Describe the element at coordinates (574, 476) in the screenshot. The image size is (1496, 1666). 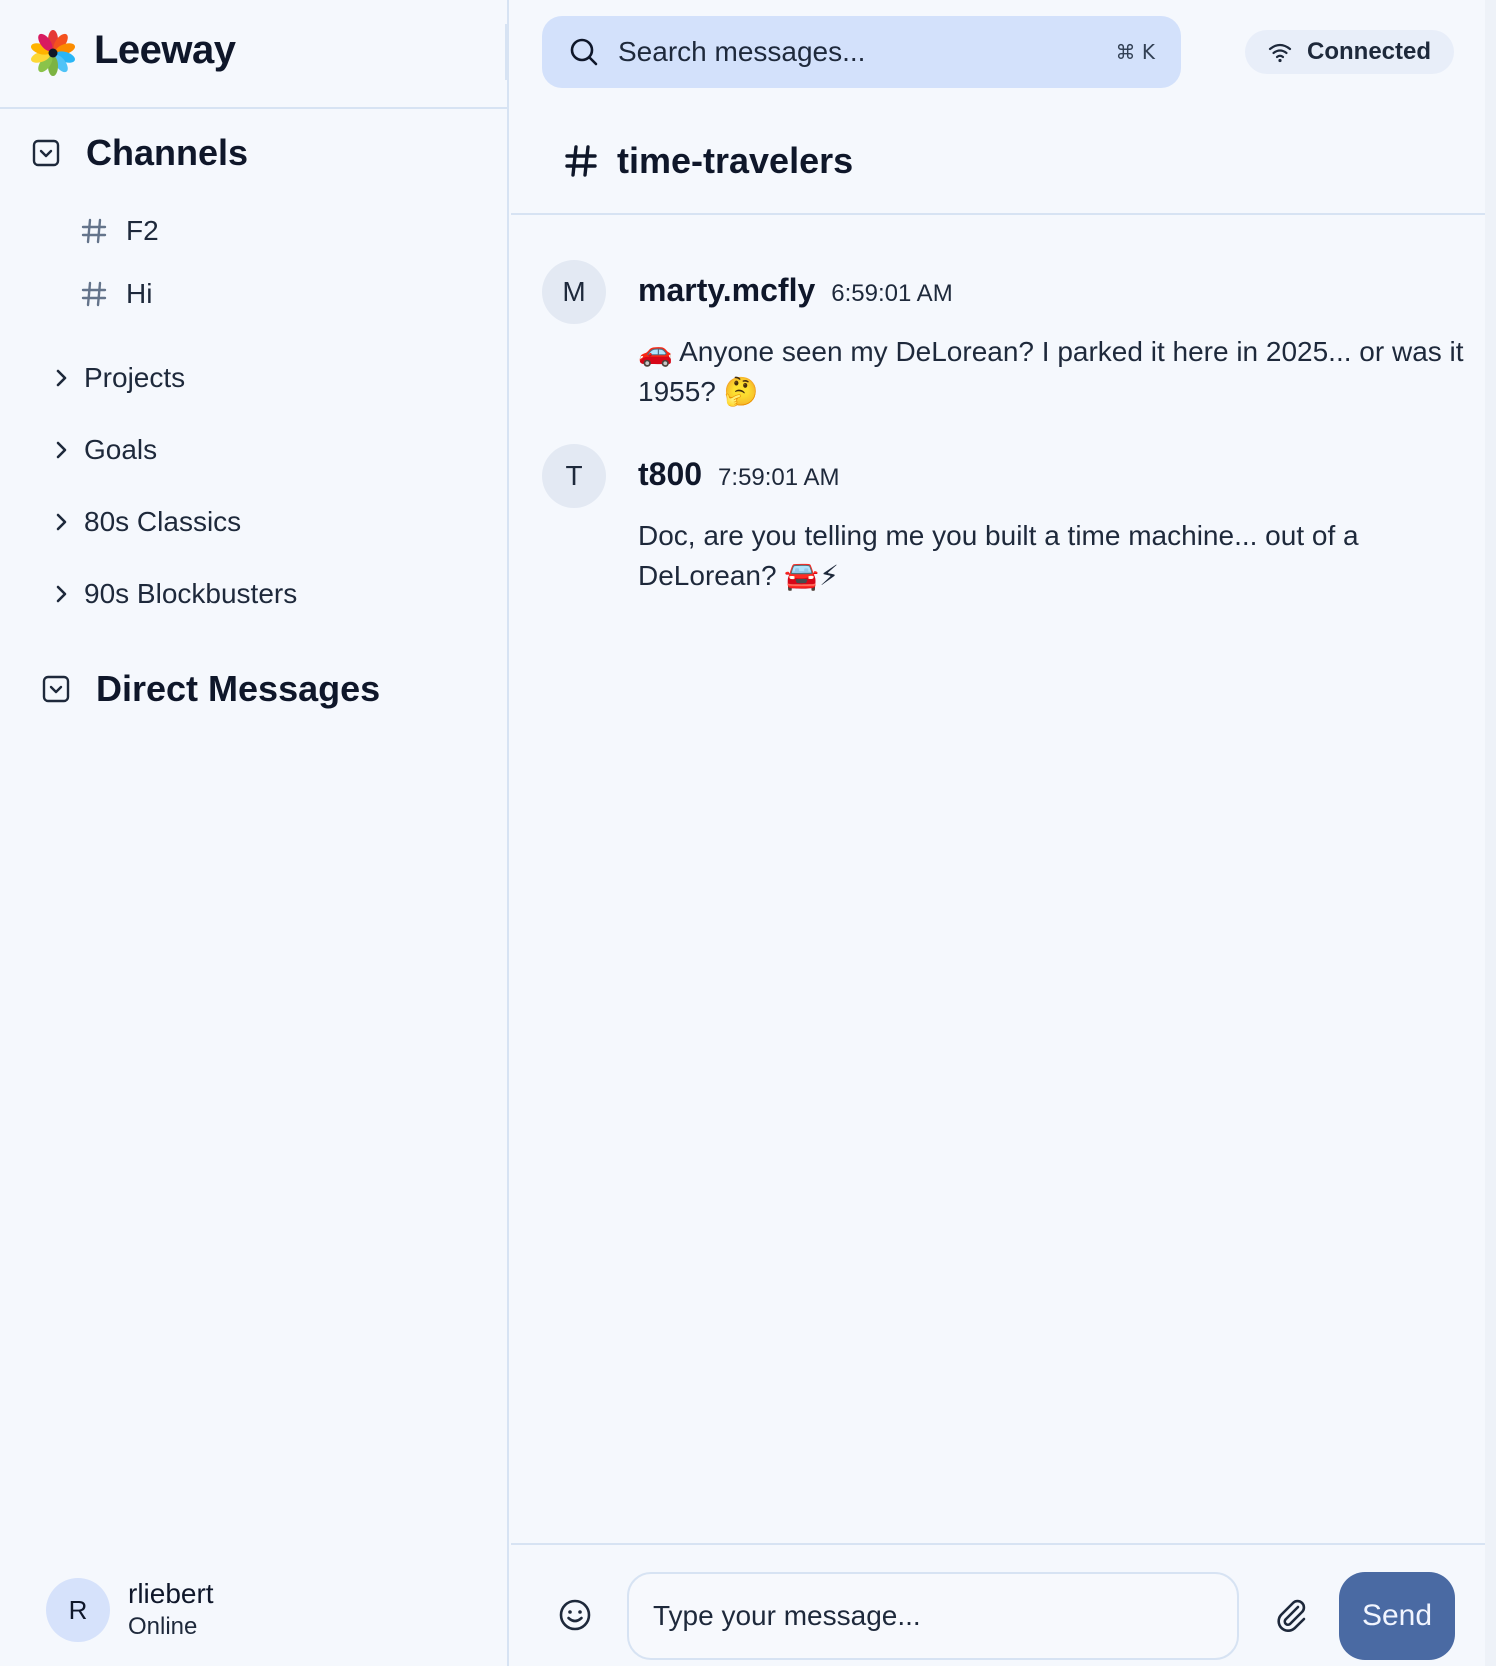
I see `avatar: T` at that location.